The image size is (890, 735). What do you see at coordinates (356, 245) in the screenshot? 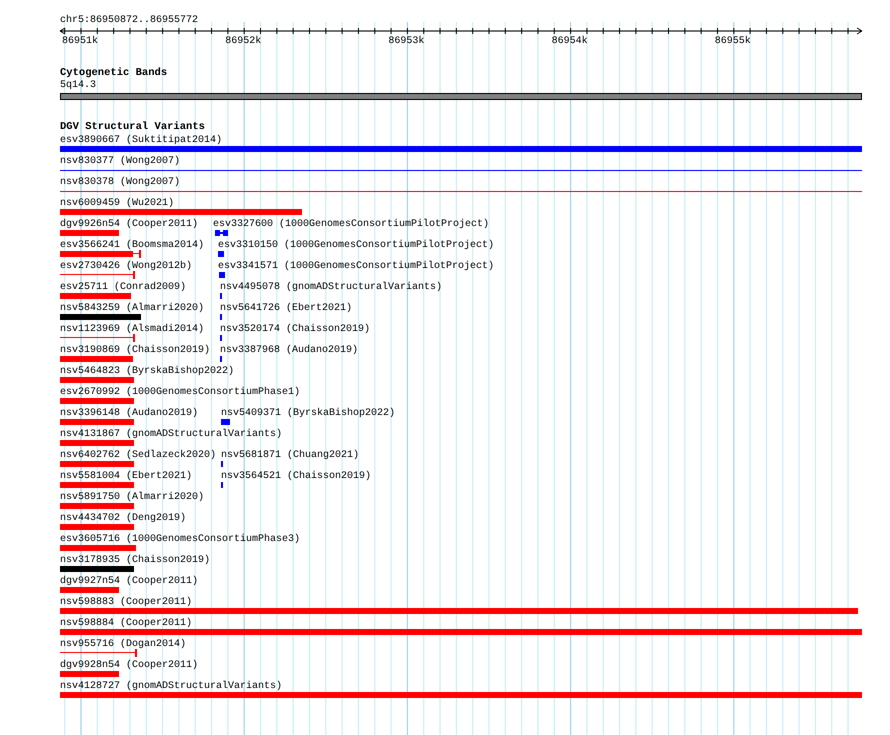
I see `feature-label: esv3310150 (1000GenomesConsortiumPilotProject)` at bounding box center [356, 245].